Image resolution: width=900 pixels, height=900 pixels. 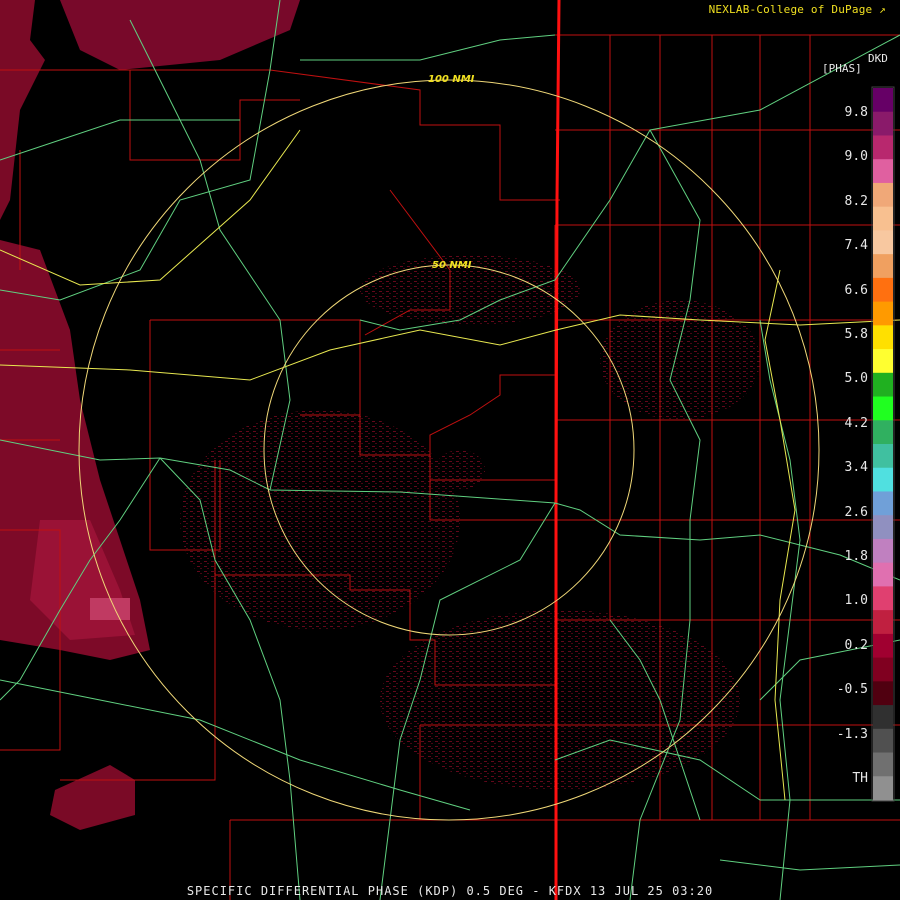 I want to click on echo-north, so click(x=180, y=35).